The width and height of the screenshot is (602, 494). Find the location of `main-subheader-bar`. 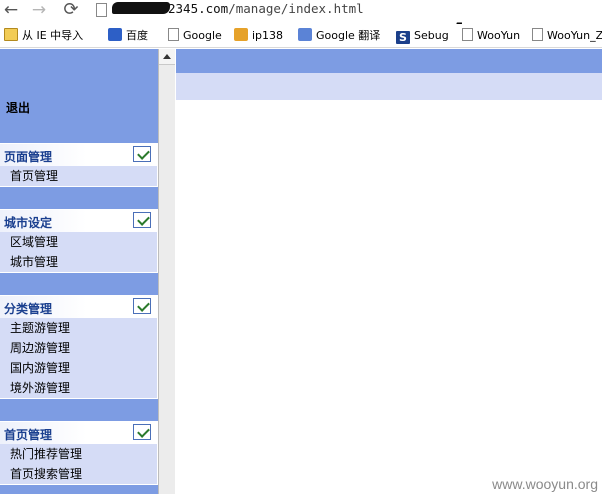

main-subheader-bar is located at coordinates (389, 86).